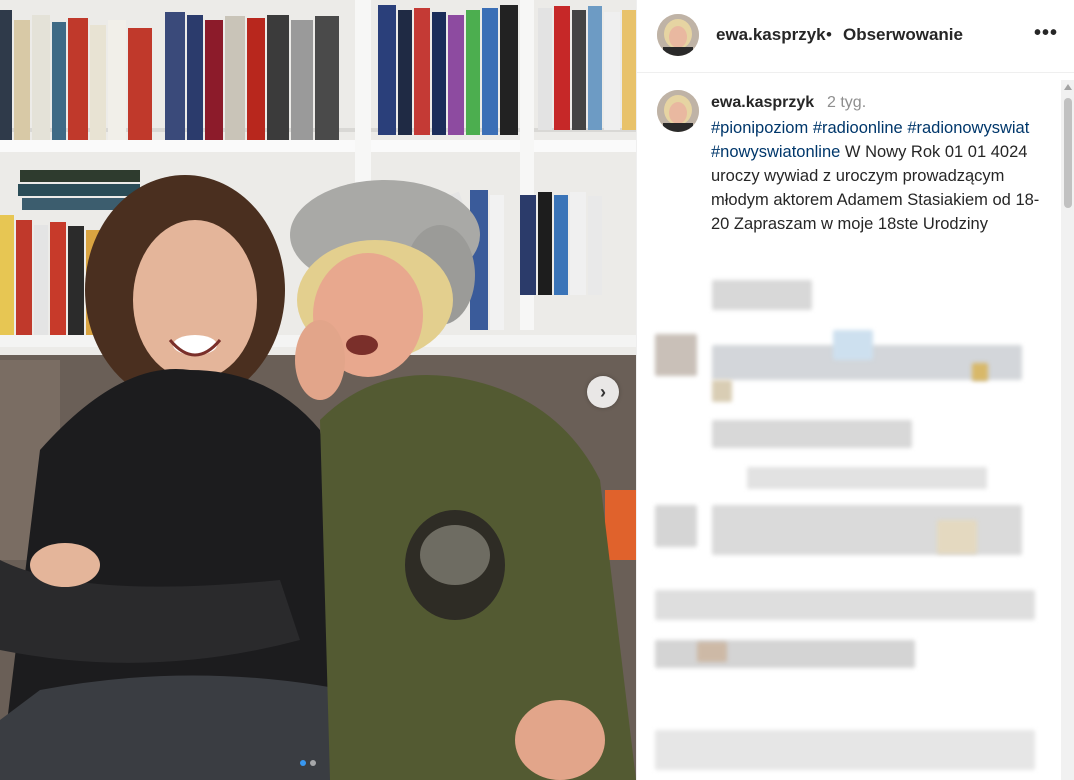 Image resolution: width=1074 pixels, height=780 pixels. I want to click on scroll-thumb, so click(1068, 153).